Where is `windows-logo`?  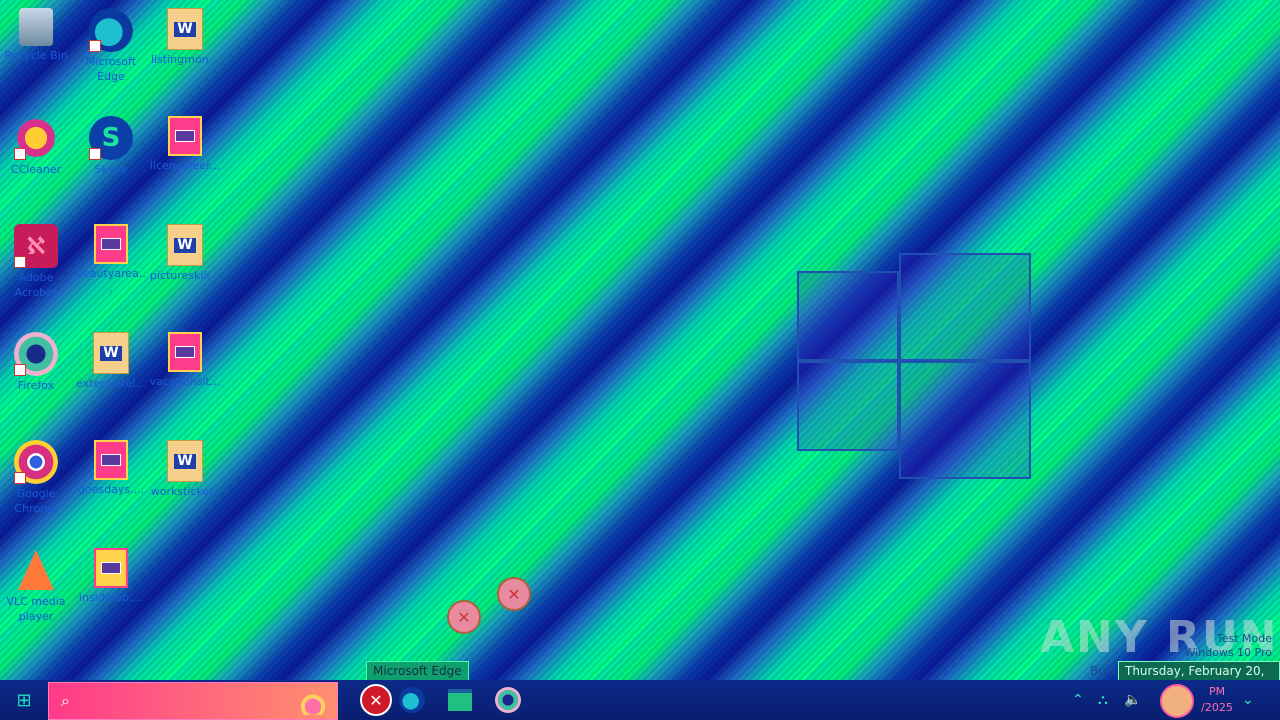
windows-logo is located at coordinates (914, 361).